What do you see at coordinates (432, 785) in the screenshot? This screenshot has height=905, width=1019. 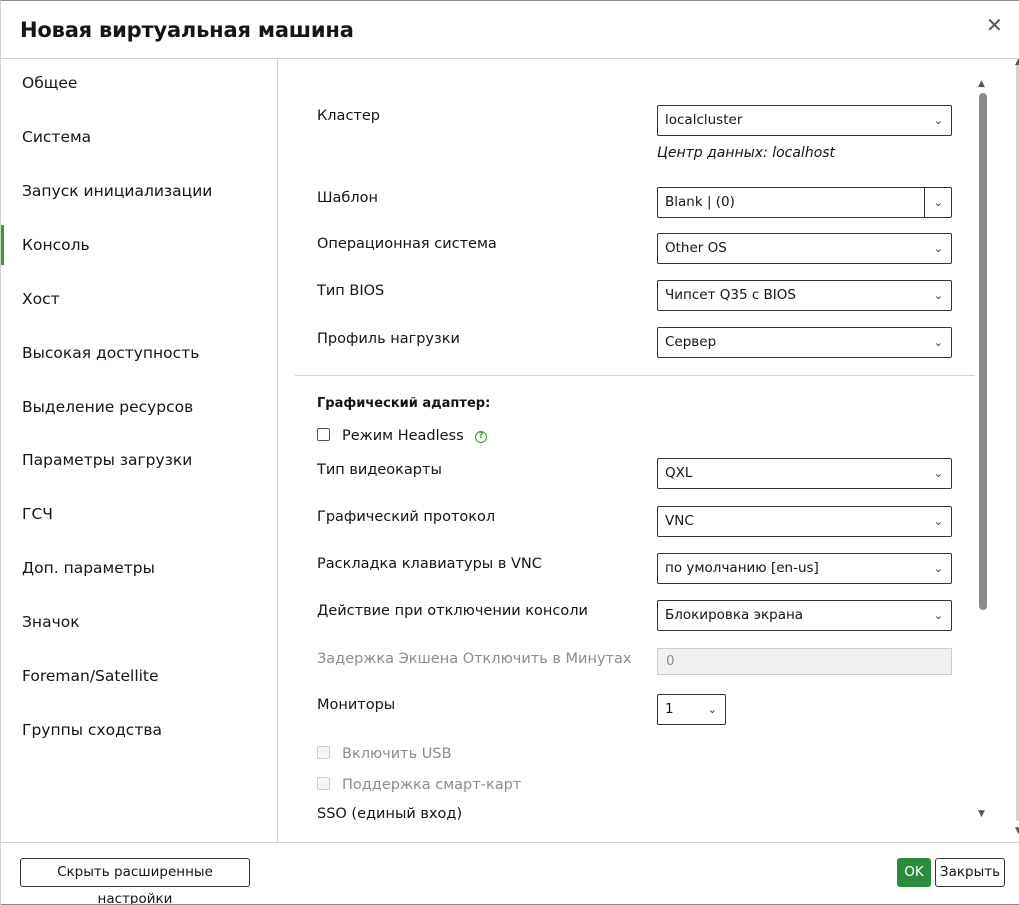 I see `smartcard-label: Поддержка смарт-карт` at bounding box center [432, 785].